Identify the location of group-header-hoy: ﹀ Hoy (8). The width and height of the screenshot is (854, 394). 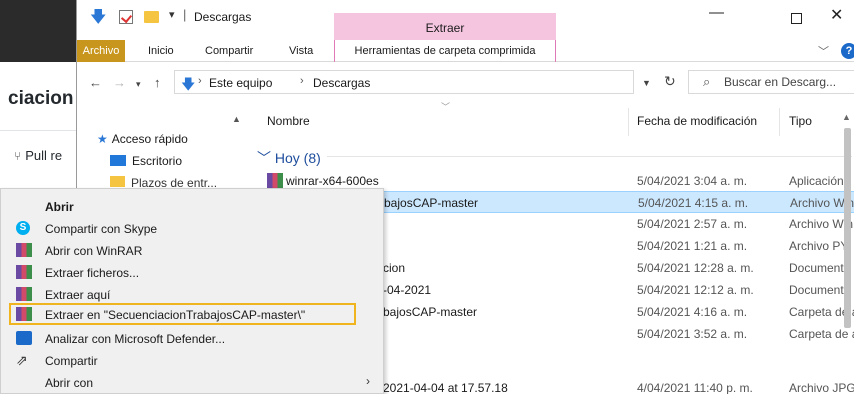
(289, 158).